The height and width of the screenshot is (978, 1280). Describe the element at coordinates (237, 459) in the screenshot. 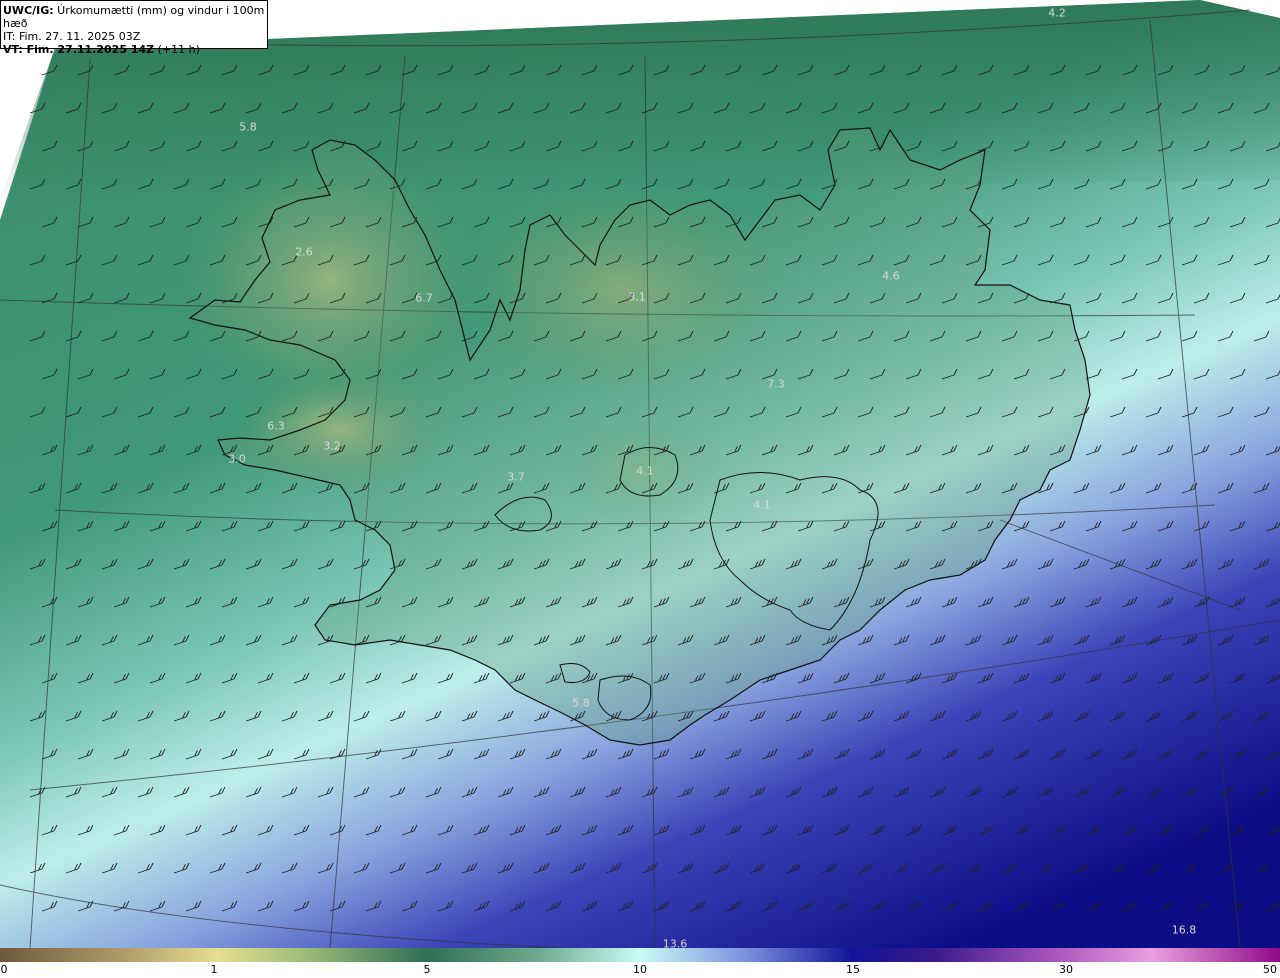

I see `map-value-label: 3.0` at that location.